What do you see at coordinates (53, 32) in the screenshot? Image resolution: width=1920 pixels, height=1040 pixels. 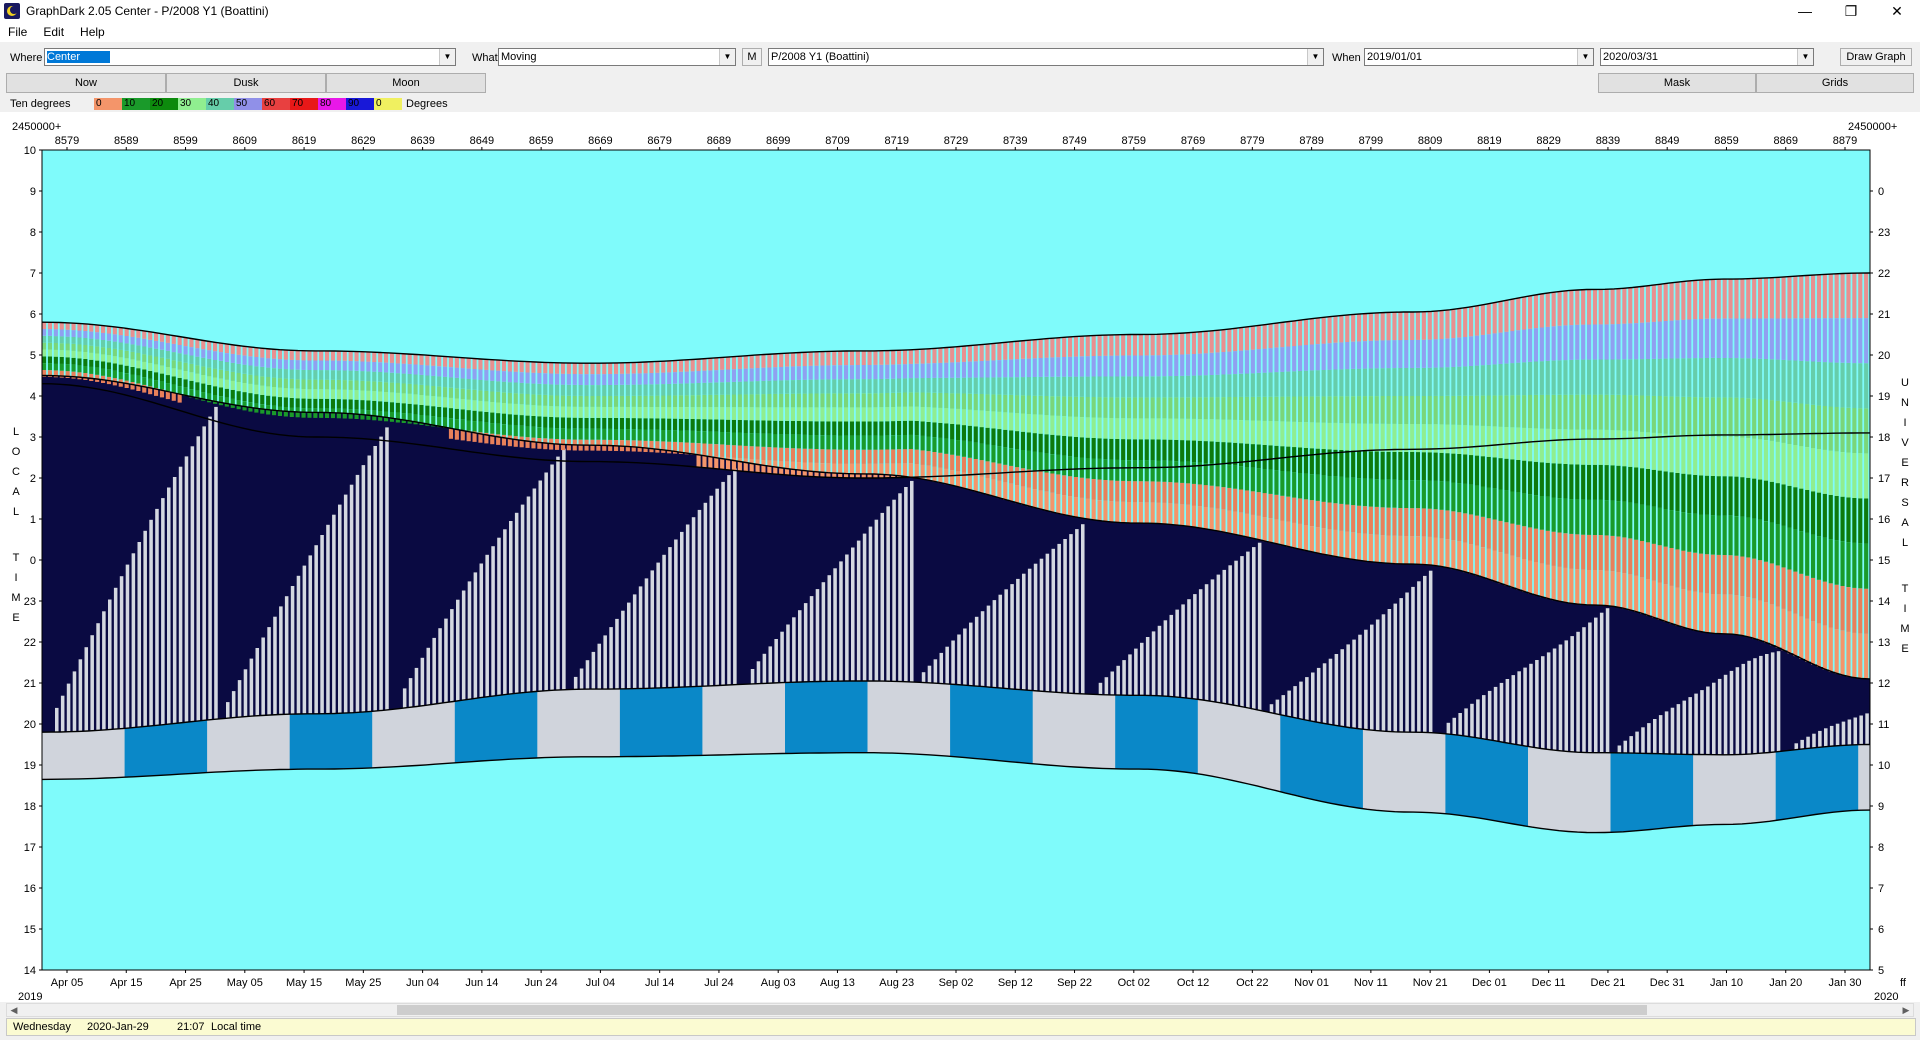 I see `menu-edit: Edit` at bounding box center [53, 32].